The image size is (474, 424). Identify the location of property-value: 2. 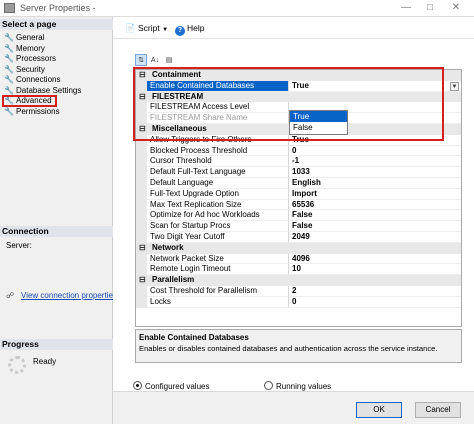
(375, 291).